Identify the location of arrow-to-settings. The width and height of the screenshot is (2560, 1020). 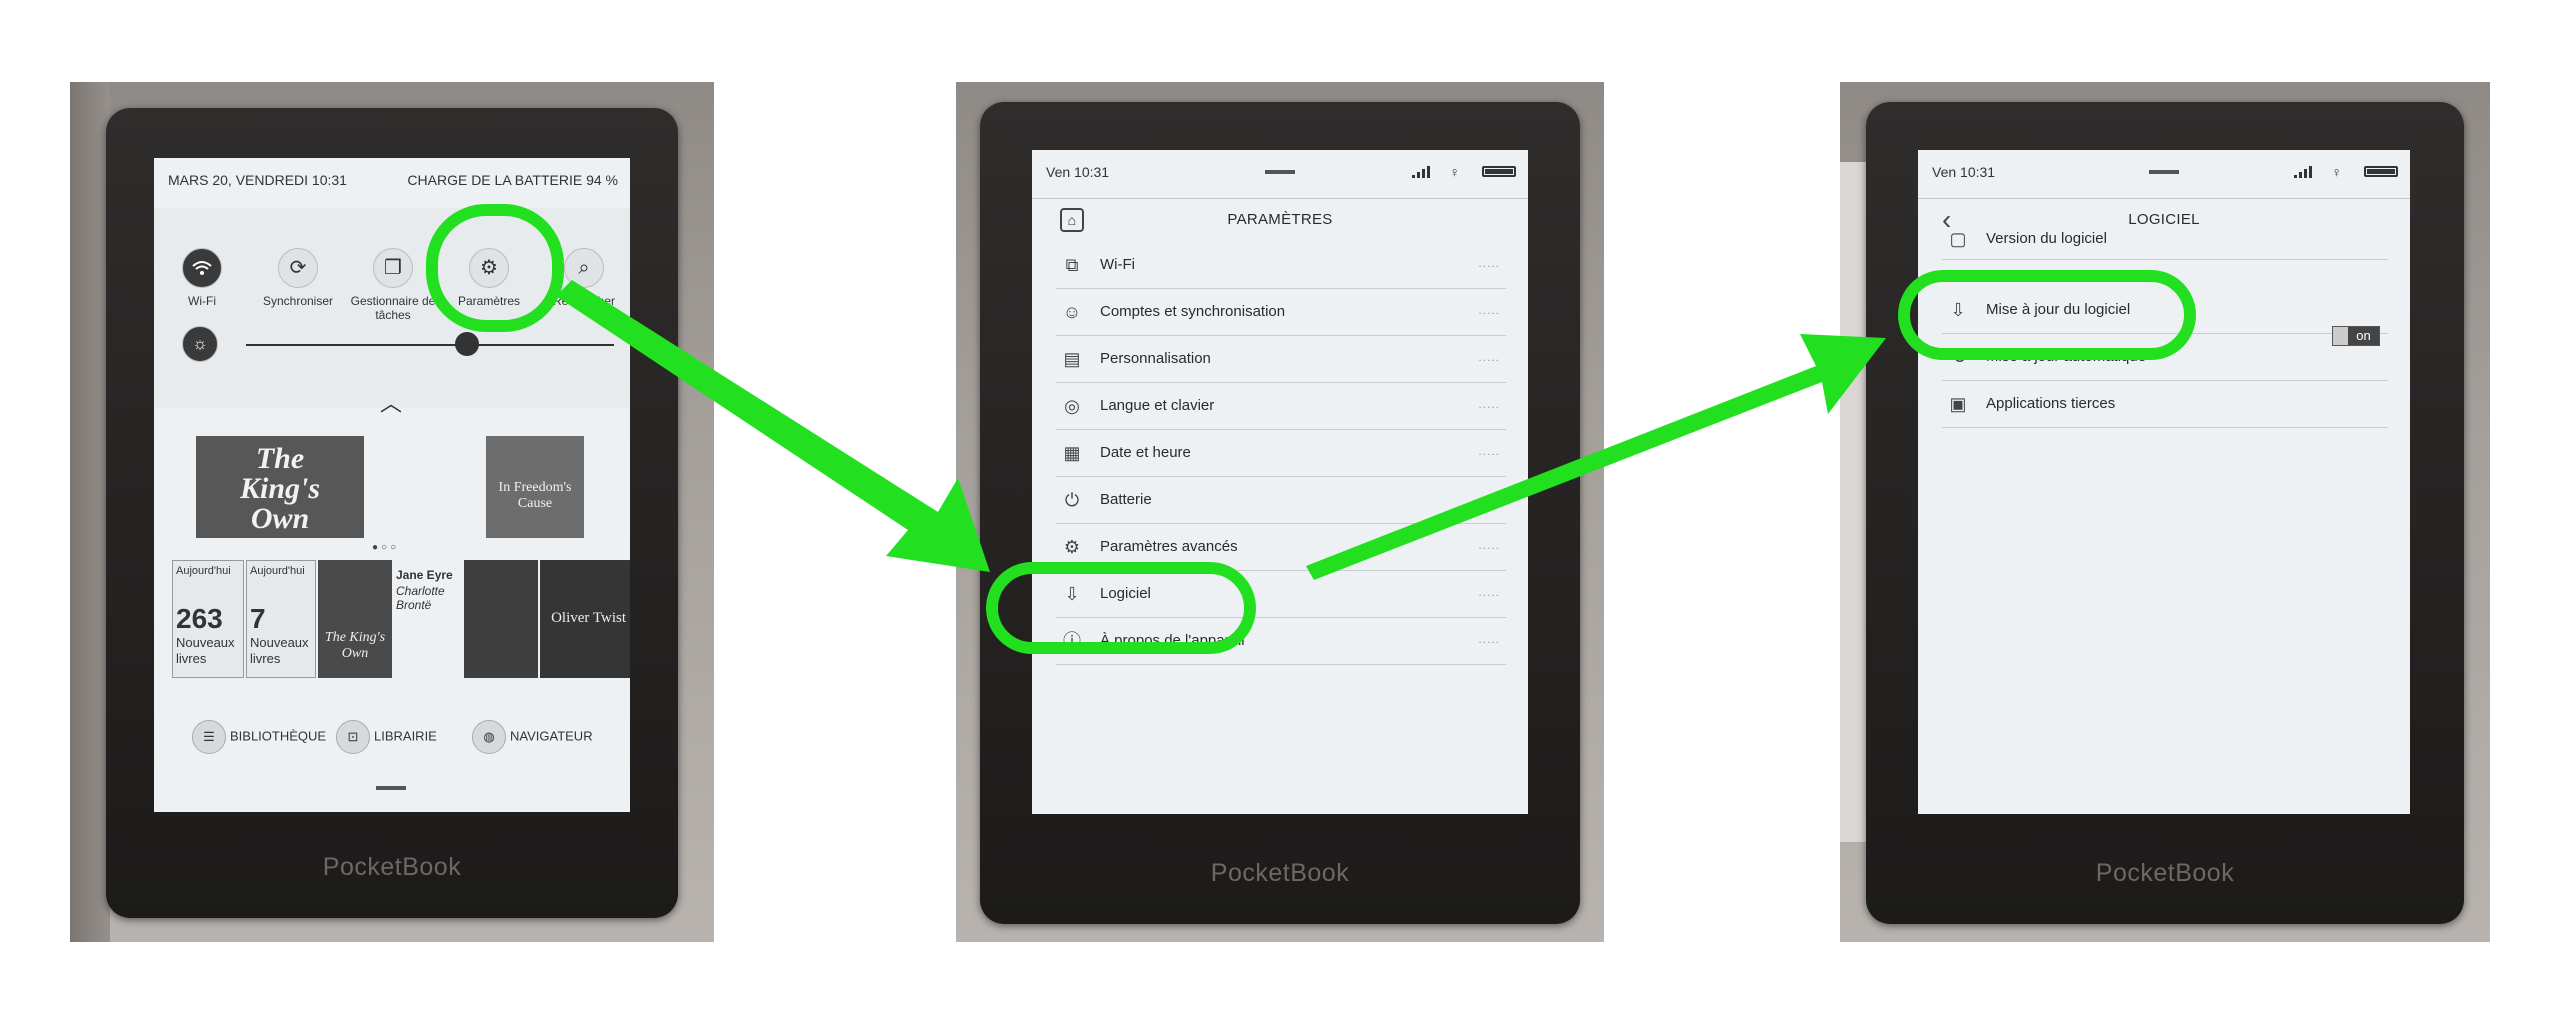
(773, 426).